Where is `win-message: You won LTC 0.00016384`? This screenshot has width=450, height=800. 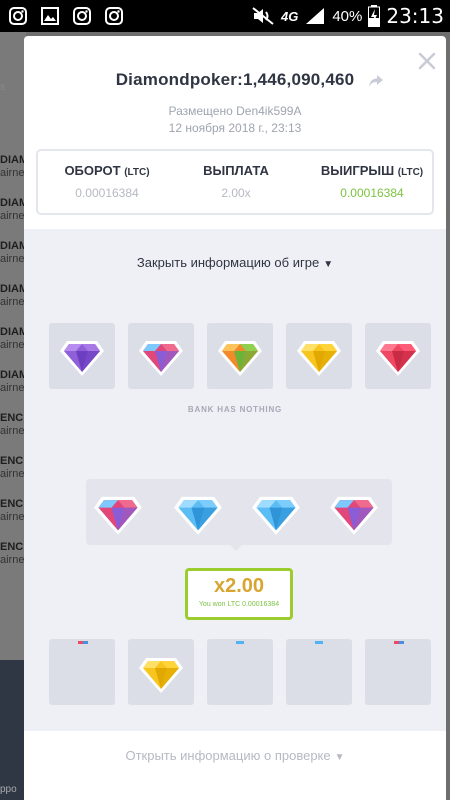 win-message: You won LTC 0.00016384 is located at coordinates (239, 604).